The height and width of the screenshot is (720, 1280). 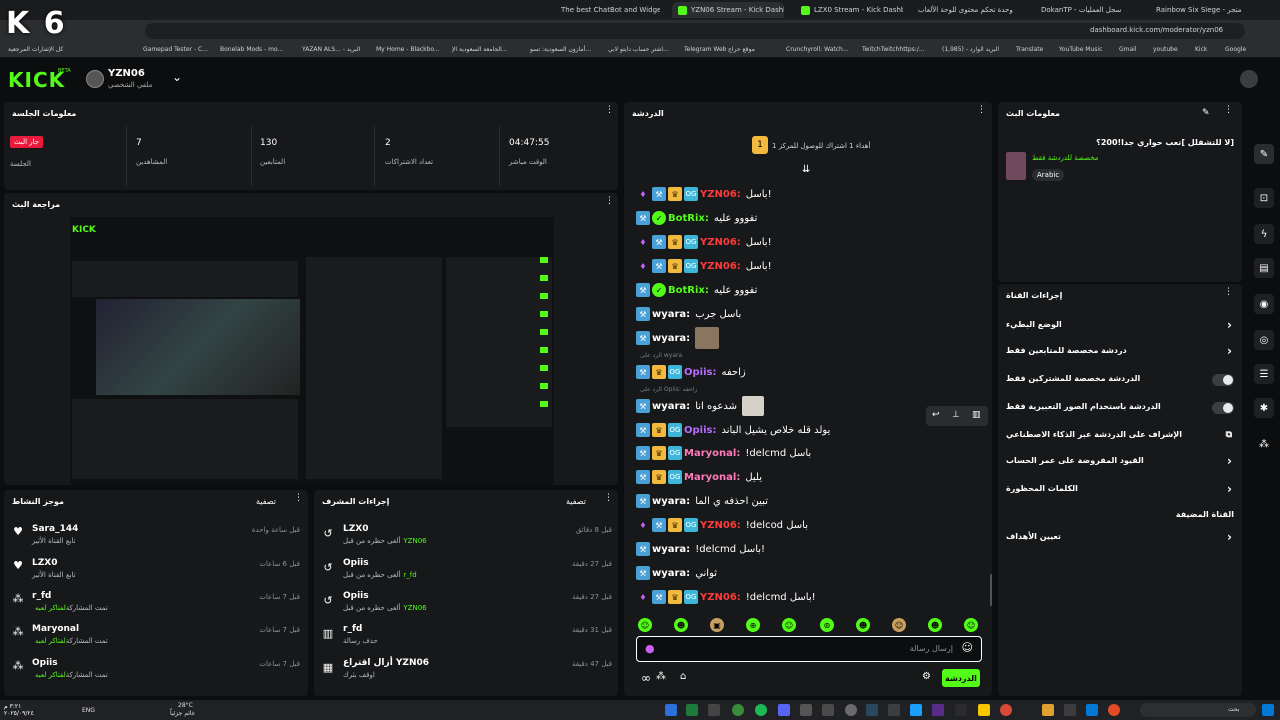 What do you see at coordinates (1206, 113) in the screenshot?
I see `edit-icon: ✎` at bounding box center [1206, 113].